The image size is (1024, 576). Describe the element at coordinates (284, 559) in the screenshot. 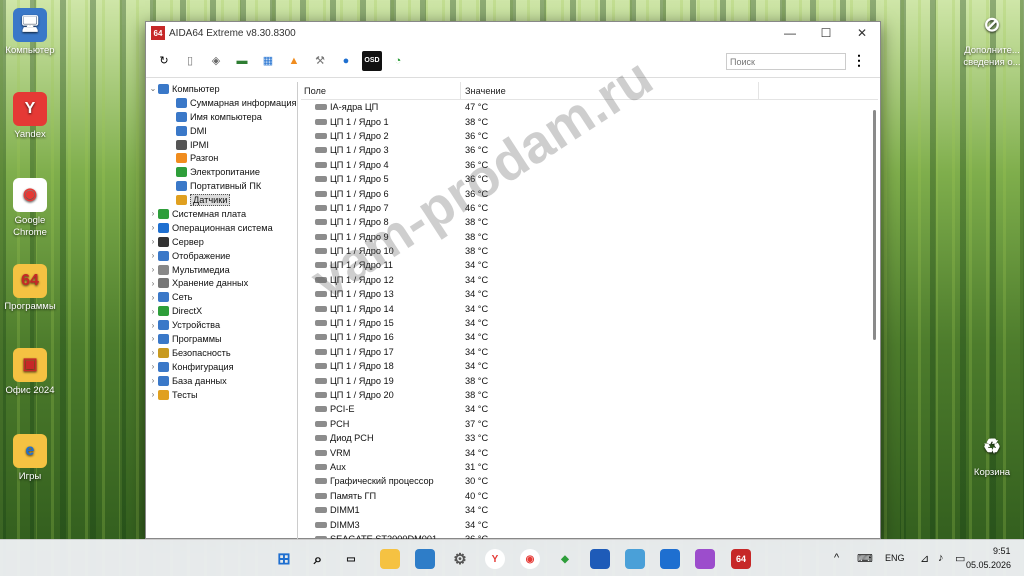

I see `start-icon: ⊞` at that location.